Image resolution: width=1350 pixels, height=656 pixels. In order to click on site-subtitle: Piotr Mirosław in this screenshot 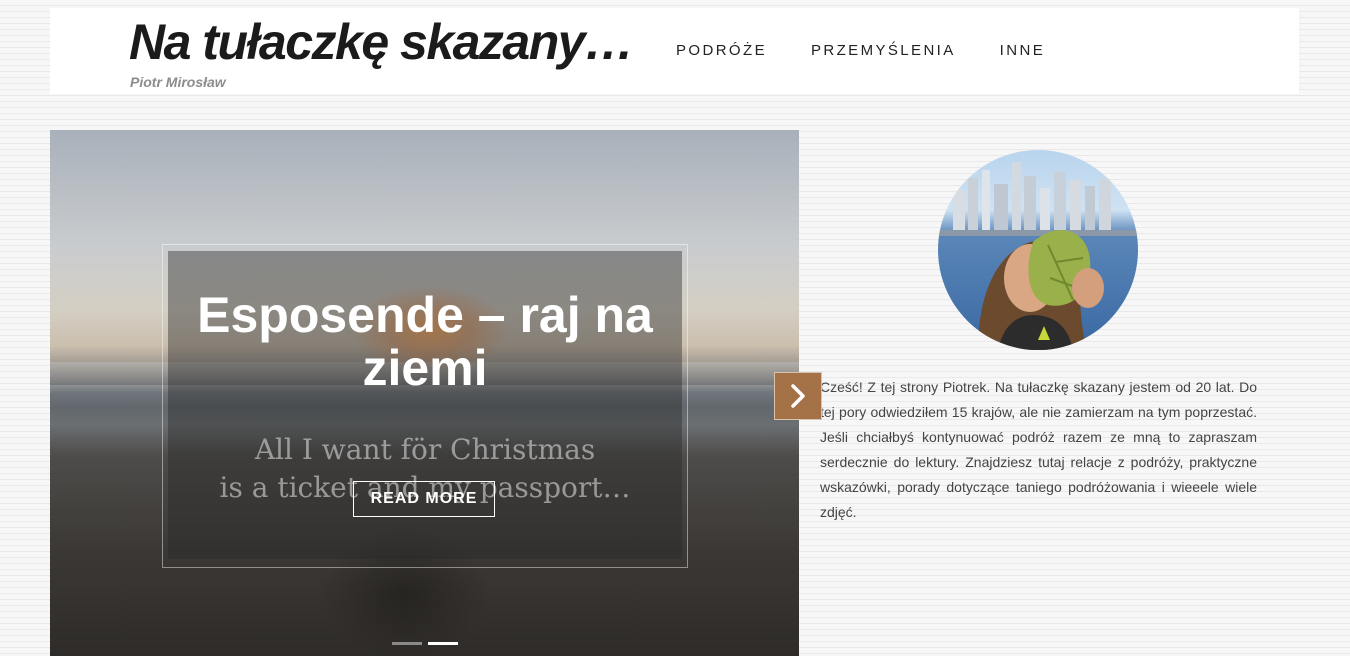, I will do `click(178, 82)`.